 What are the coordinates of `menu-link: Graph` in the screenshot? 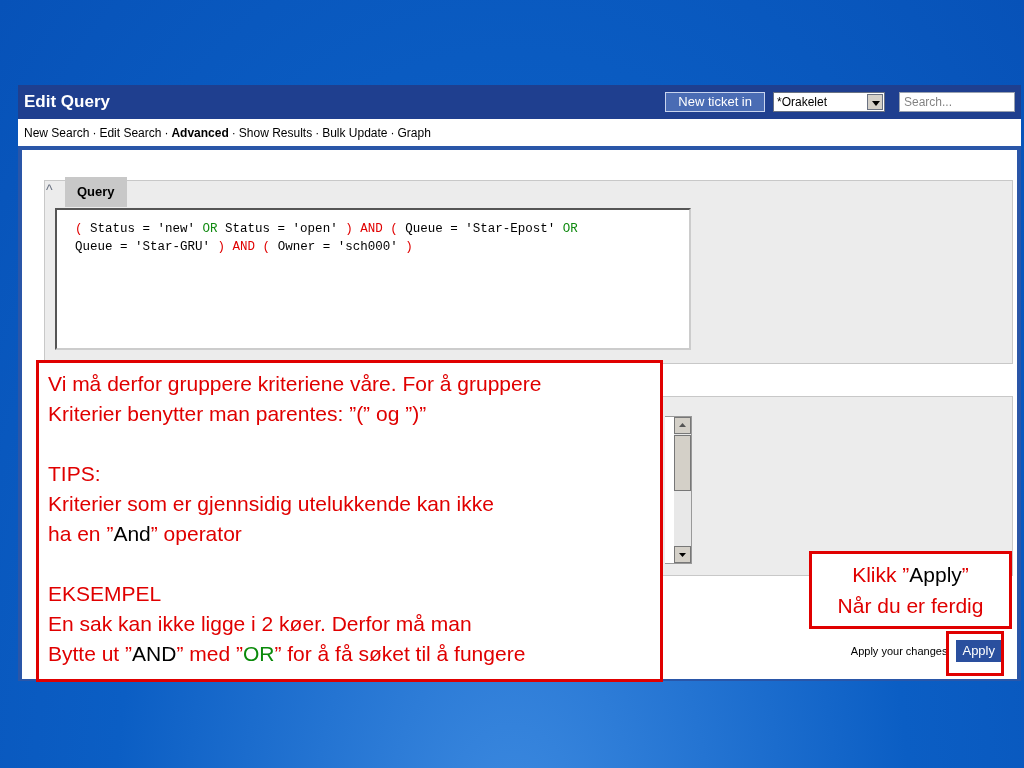 It's located at (414, 132).